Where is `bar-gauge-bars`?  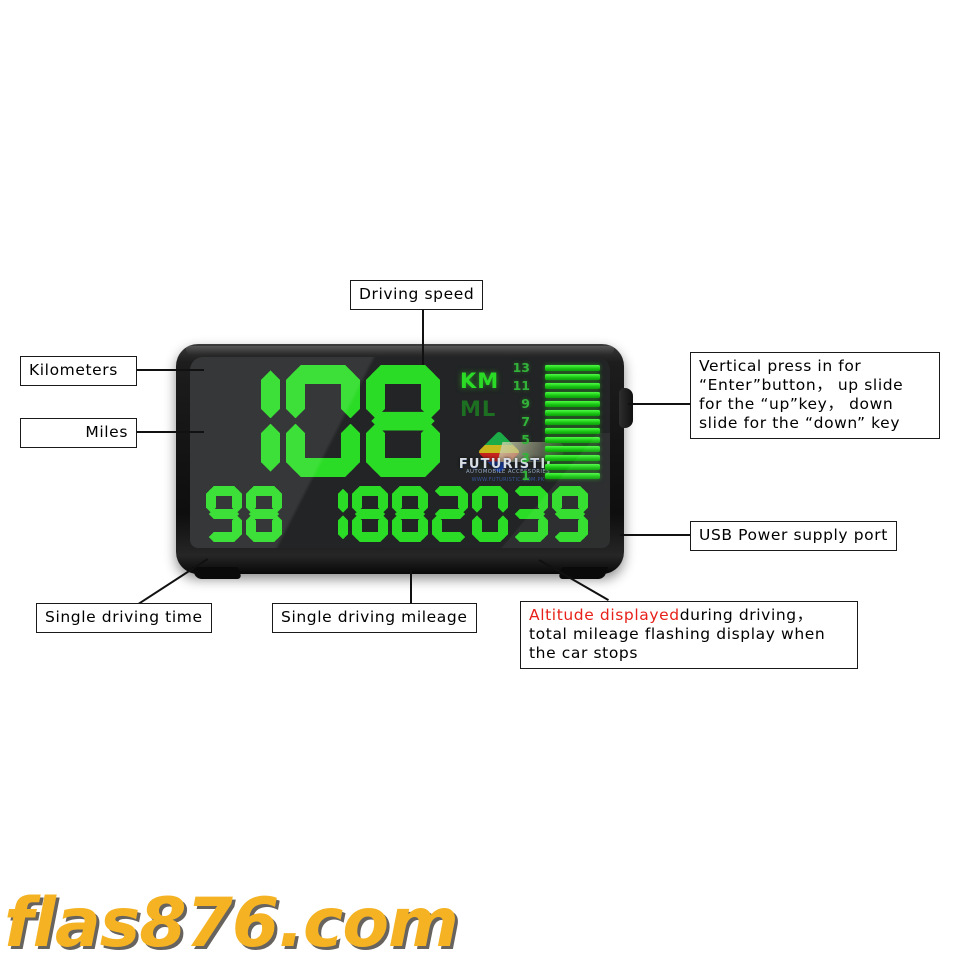
bar-gauge-bars is located at coordinates (572, 422).